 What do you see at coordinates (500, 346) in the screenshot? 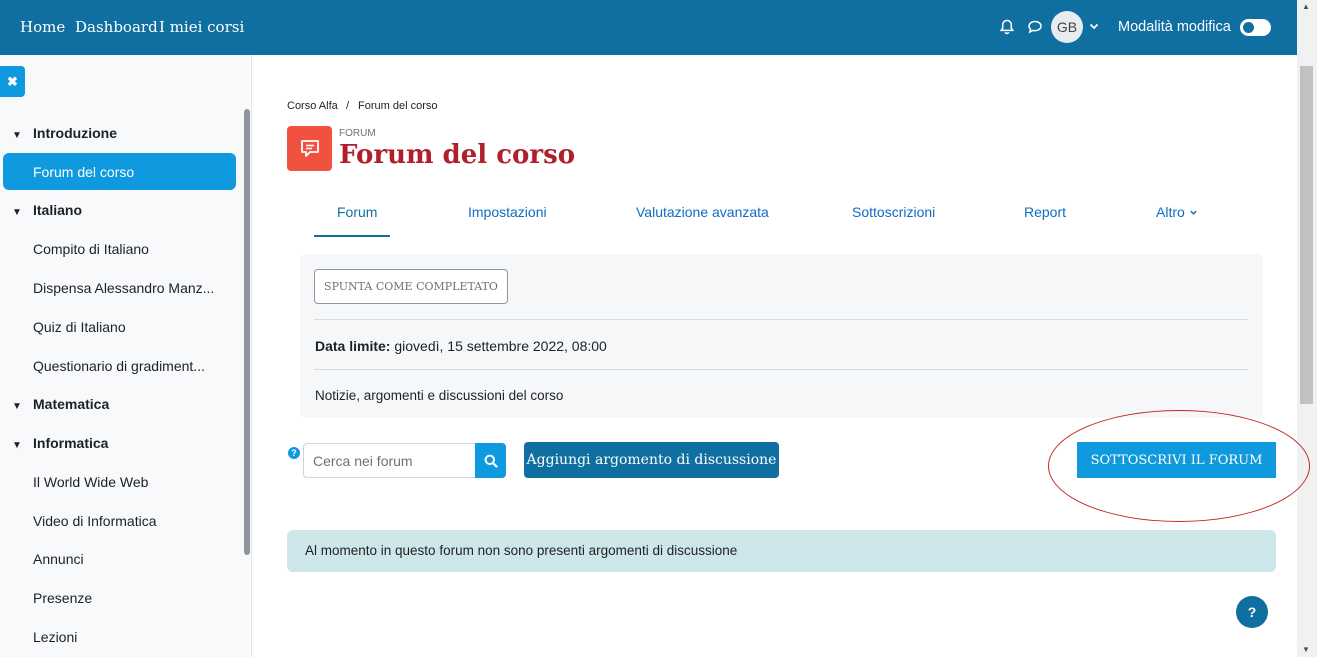
I see `due-date-value: giovedì, 15 settembre 2022, 08:00` at bounding box center [500, 346].